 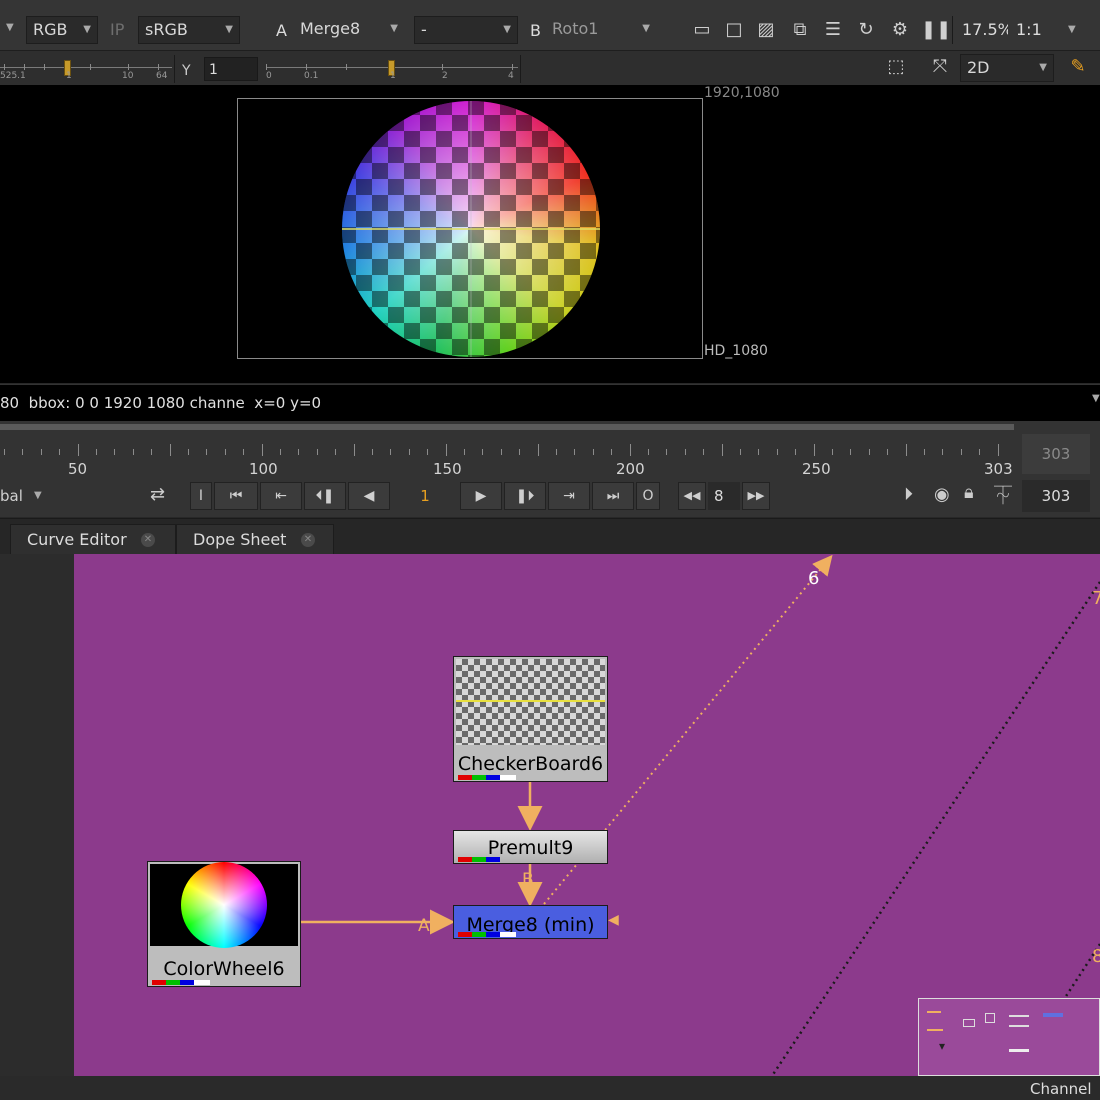 I want to click on tab-curve-editor: Curve Editor ✕, so click(x=93, y=539).